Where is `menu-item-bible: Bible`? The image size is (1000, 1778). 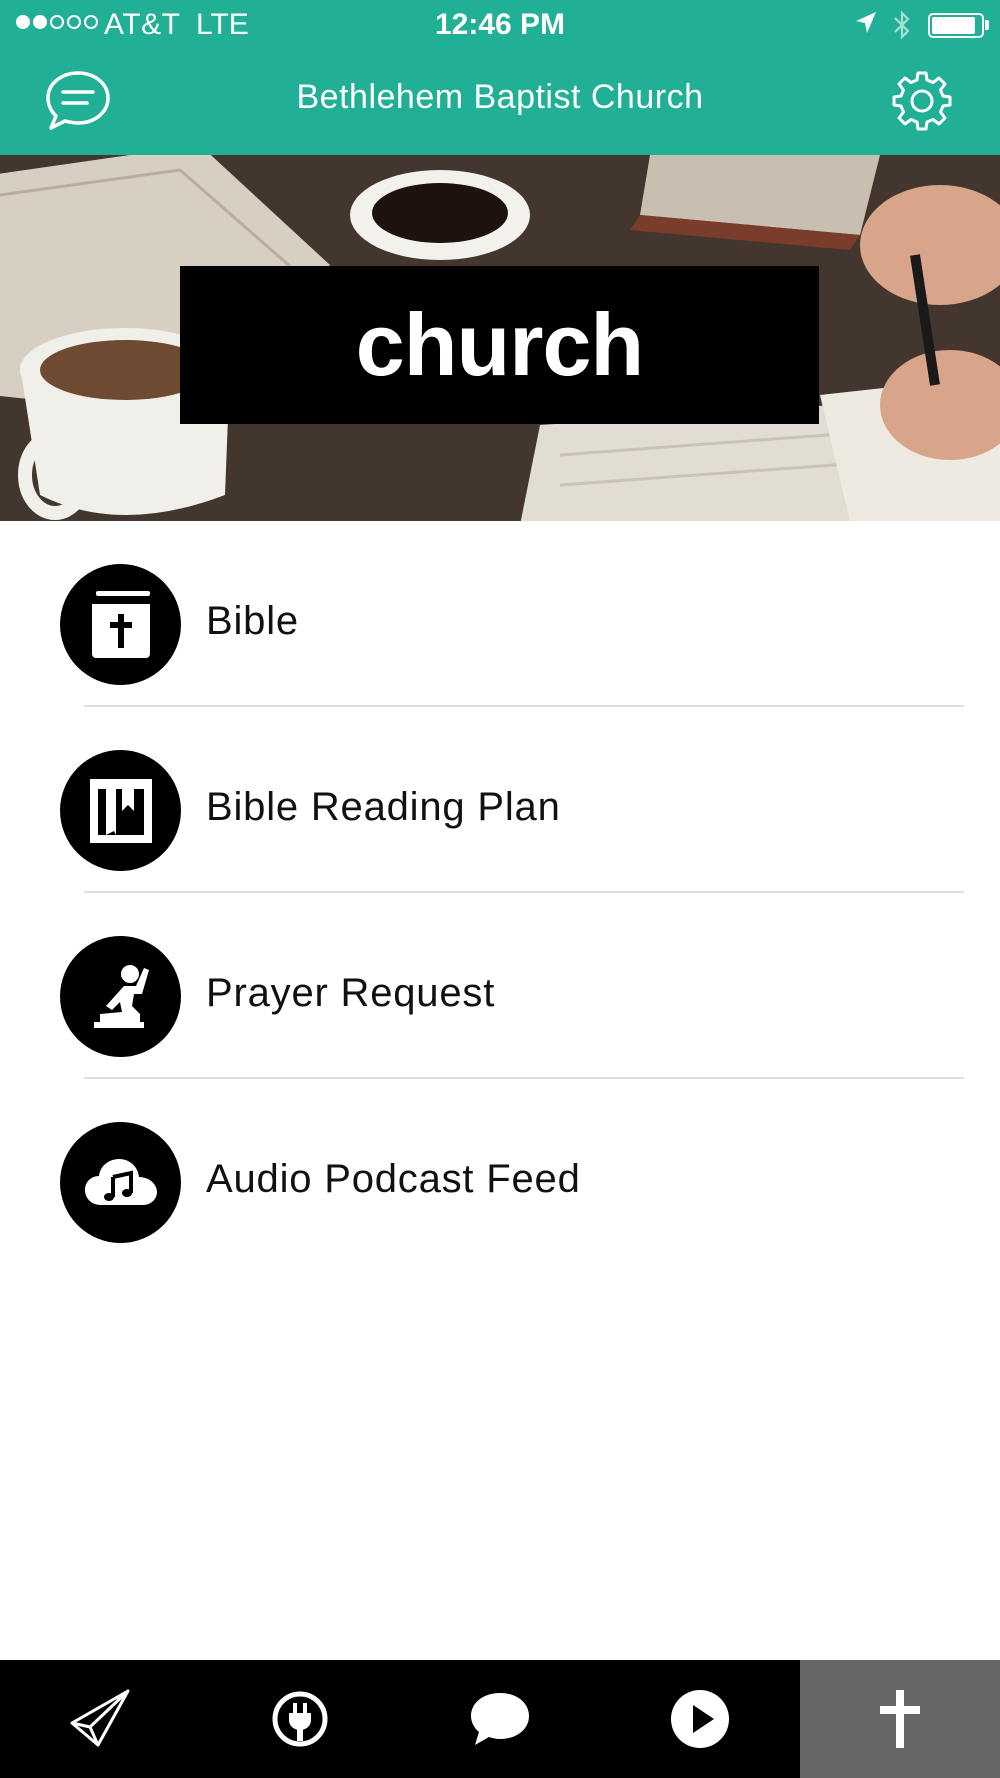 menu-item-bible: Bible is located at coordinates (500, 614).